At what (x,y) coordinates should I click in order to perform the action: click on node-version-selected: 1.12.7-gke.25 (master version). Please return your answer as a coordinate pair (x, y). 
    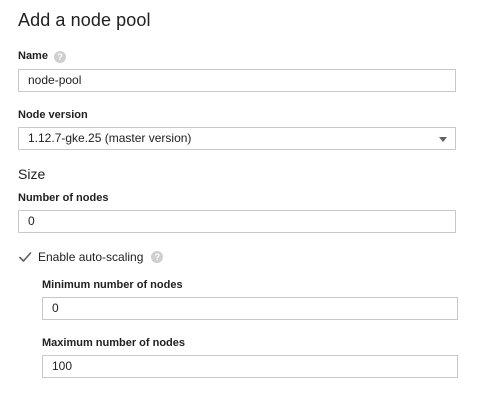
    Looking at the image, I should click on (110, 138).